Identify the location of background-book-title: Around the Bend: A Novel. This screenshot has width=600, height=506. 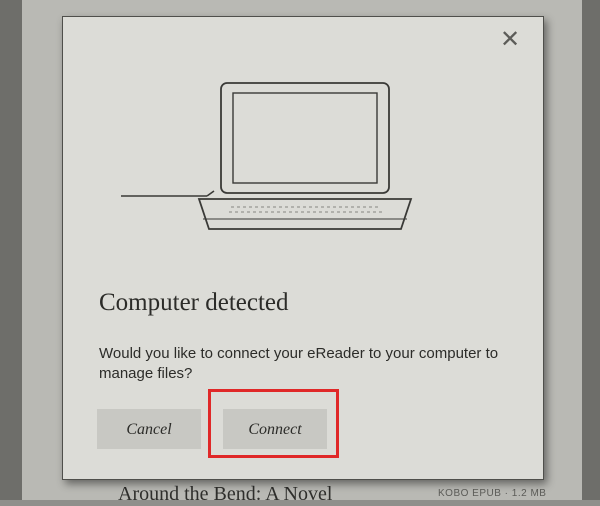
(225, 494).